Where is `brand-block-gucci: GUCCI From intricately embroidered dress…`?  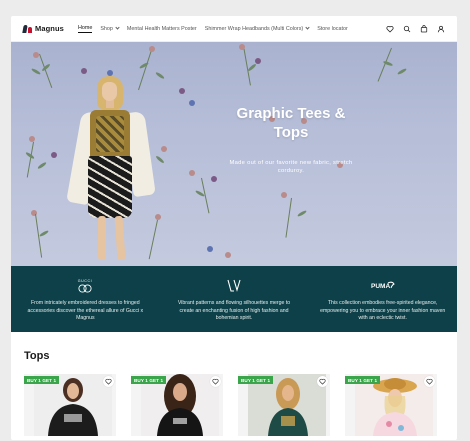 brand-block-gucci: GUCCI From intricately embroidered dress… is located at coordinates (85, 299).